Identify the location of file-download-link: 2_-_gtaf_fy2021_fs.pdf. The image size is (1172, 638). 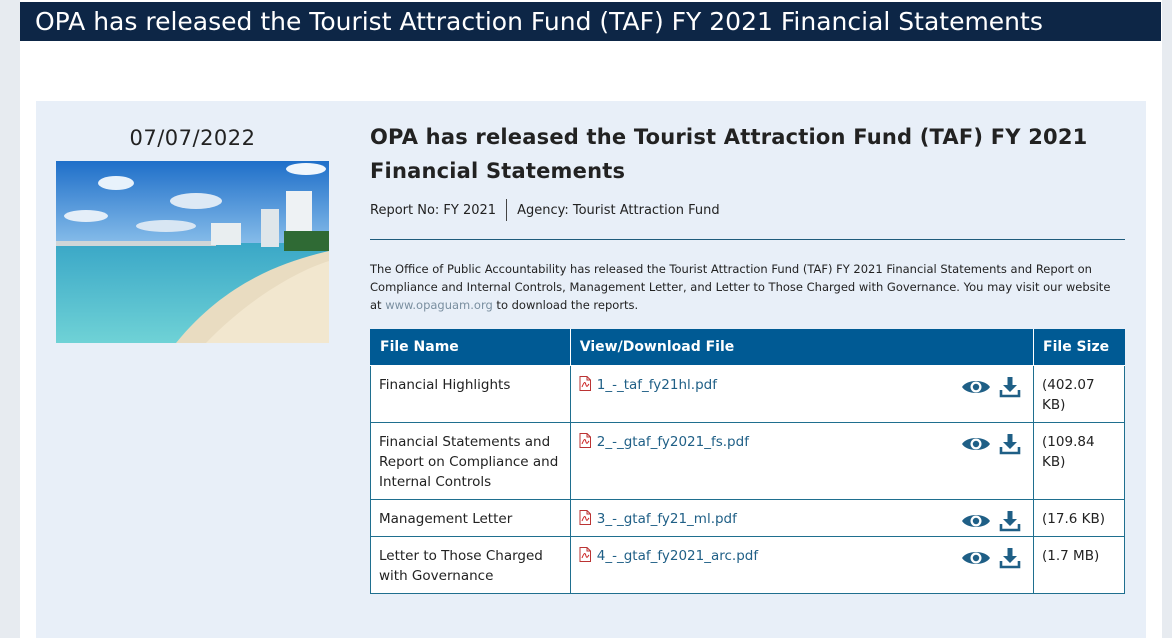
(673, 442).